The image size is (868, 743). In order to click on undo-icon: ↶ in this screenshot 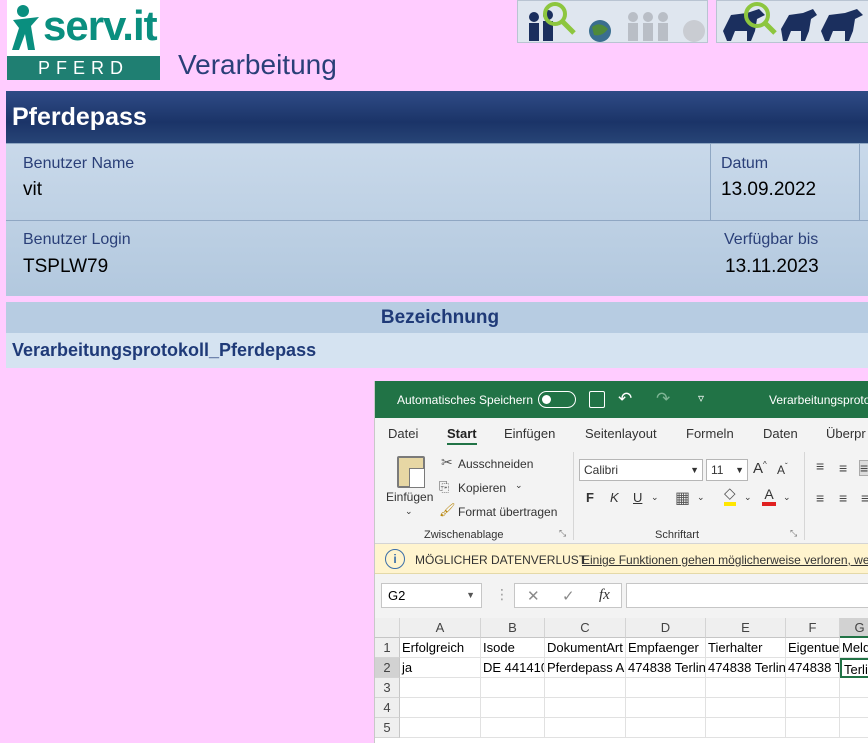, I will do `click(625, 399)`.